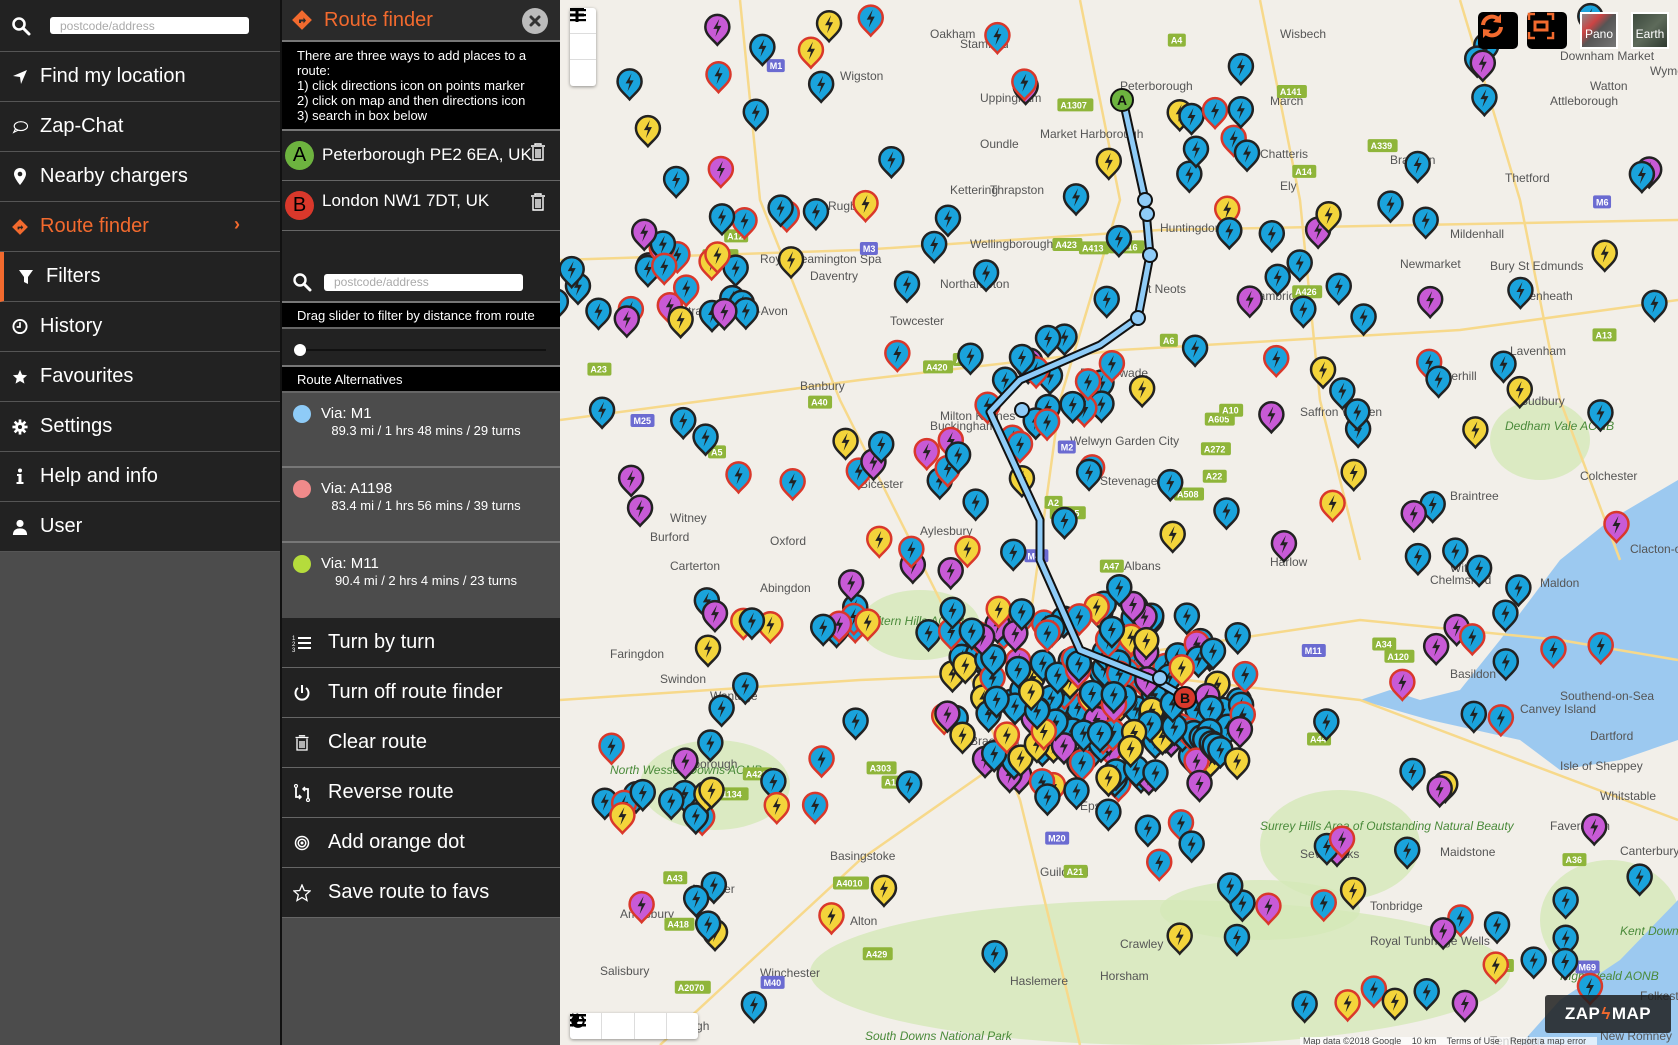  Describe the element at coordinates (602, 1026) in the screenshot. I see `list-button` at that location.